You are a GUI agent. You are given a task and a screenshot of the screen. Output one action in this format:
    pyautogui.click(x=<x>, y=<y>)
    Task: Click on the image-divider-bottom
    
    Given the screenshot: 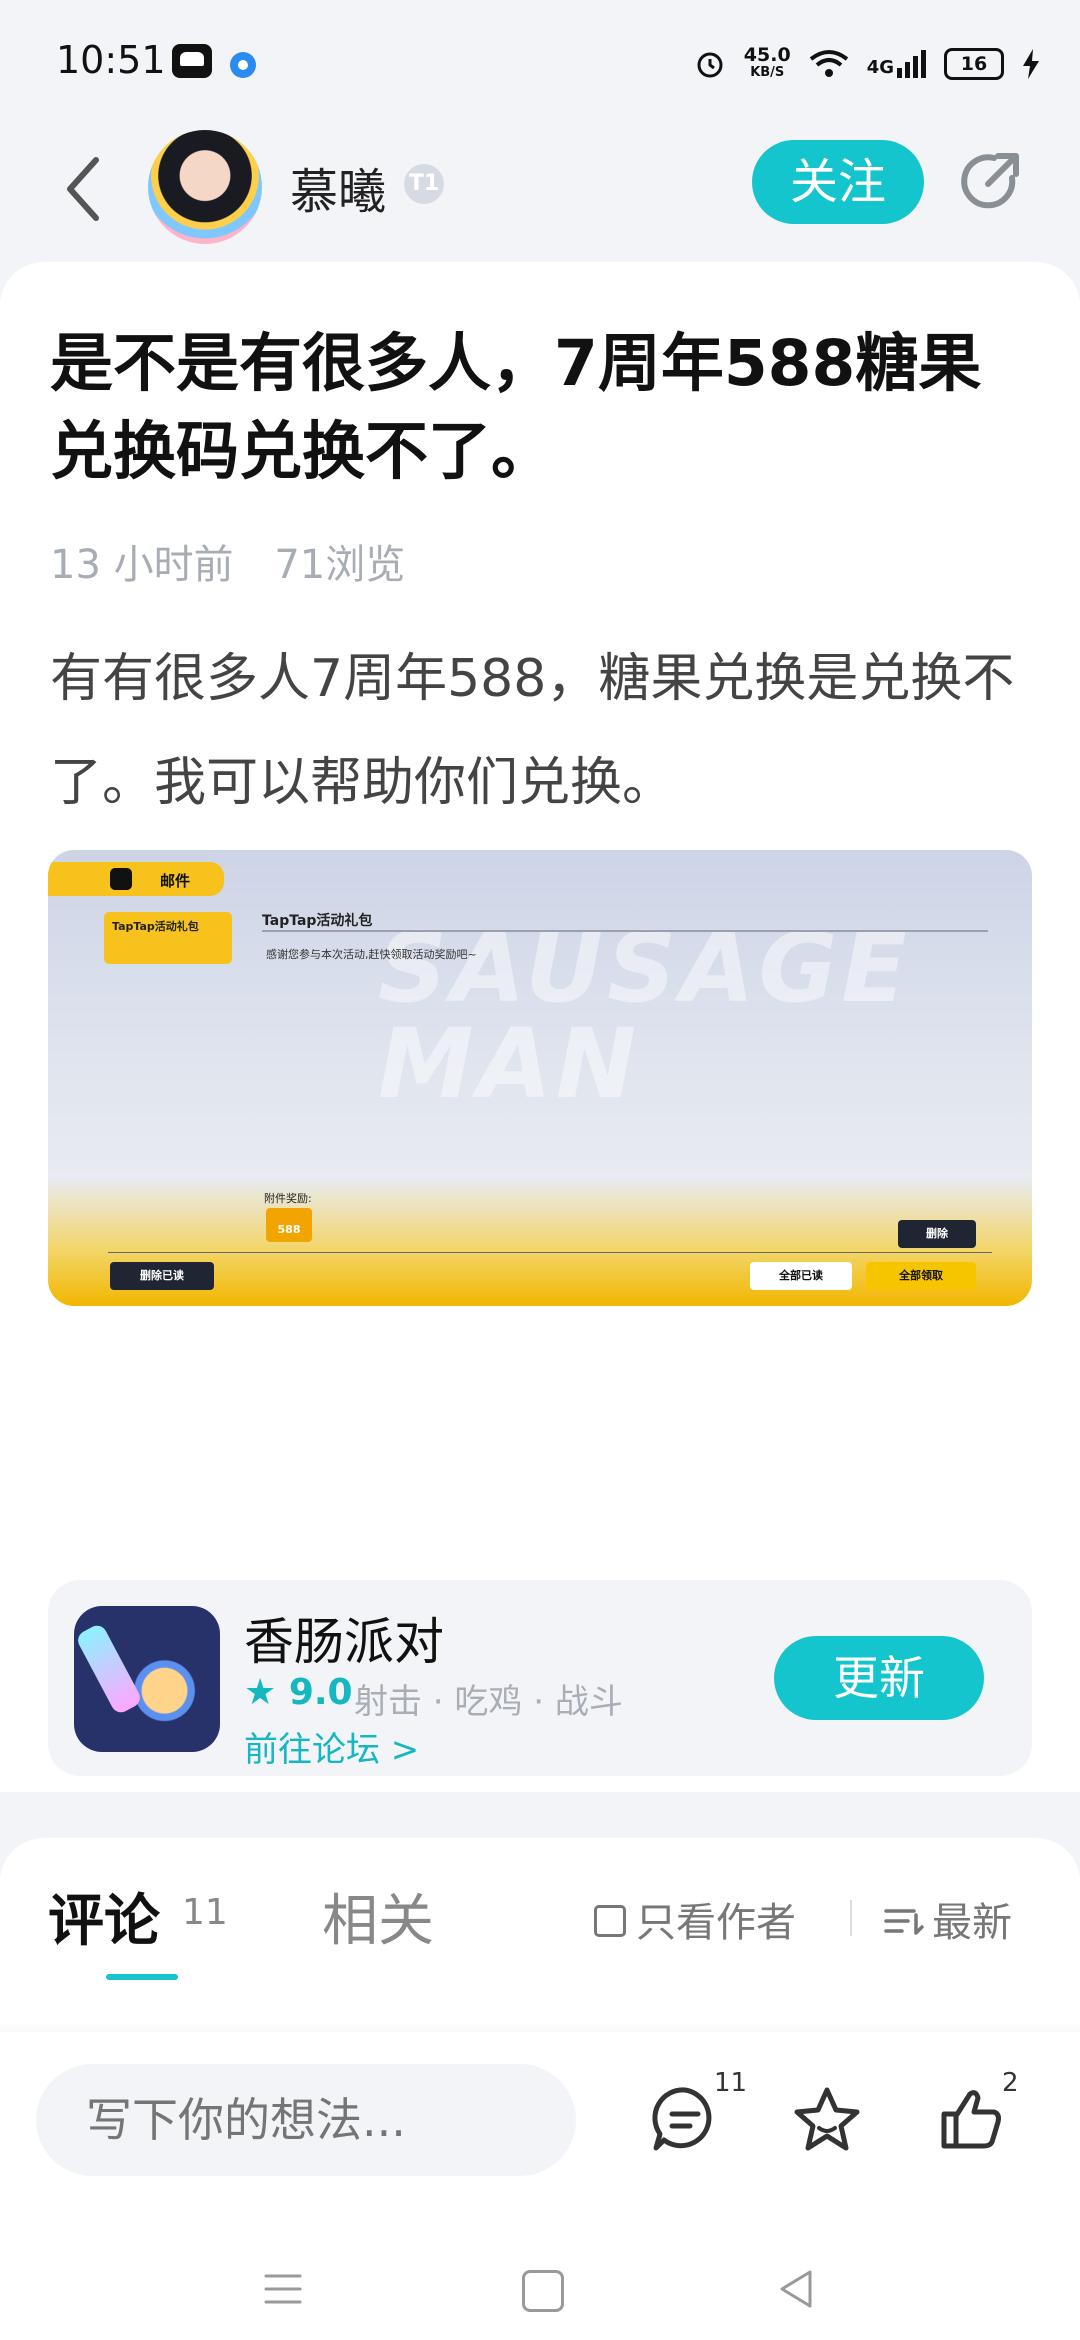 What is the action you would take?
    pyautogui.click(x=550, y=1252)
    